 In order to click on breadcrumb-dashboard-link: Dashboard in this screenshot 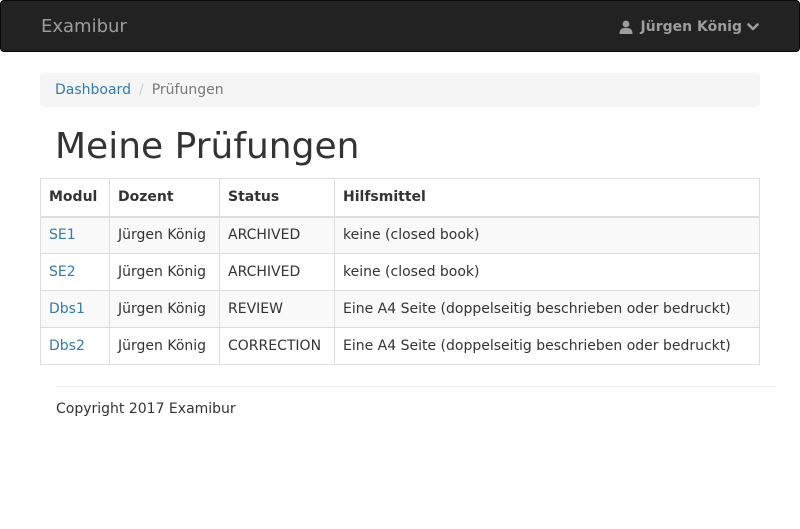, I will do `click(93, 90)`.